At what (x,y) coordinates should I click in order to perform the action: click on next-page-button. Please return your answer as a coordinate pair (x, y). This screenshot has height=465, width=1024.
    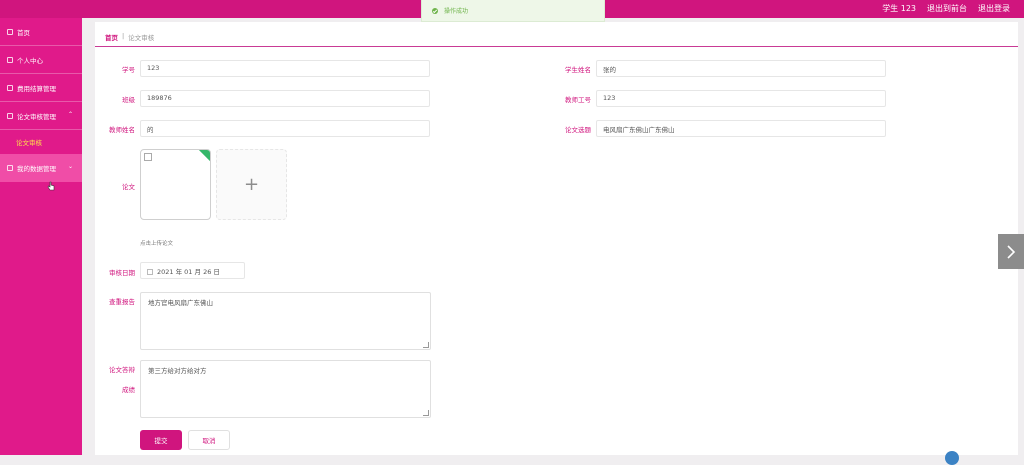
    Looking at the image, I should click on (1011, 251).